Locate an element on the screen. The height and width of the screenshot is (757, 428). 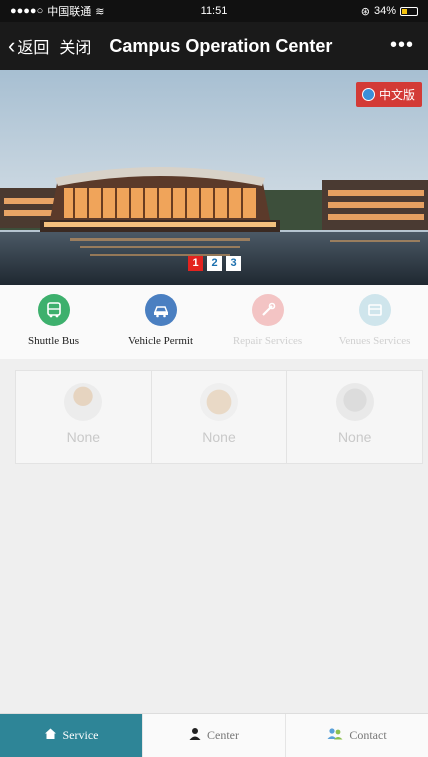
building-icon is located at coordinates (354, 402).